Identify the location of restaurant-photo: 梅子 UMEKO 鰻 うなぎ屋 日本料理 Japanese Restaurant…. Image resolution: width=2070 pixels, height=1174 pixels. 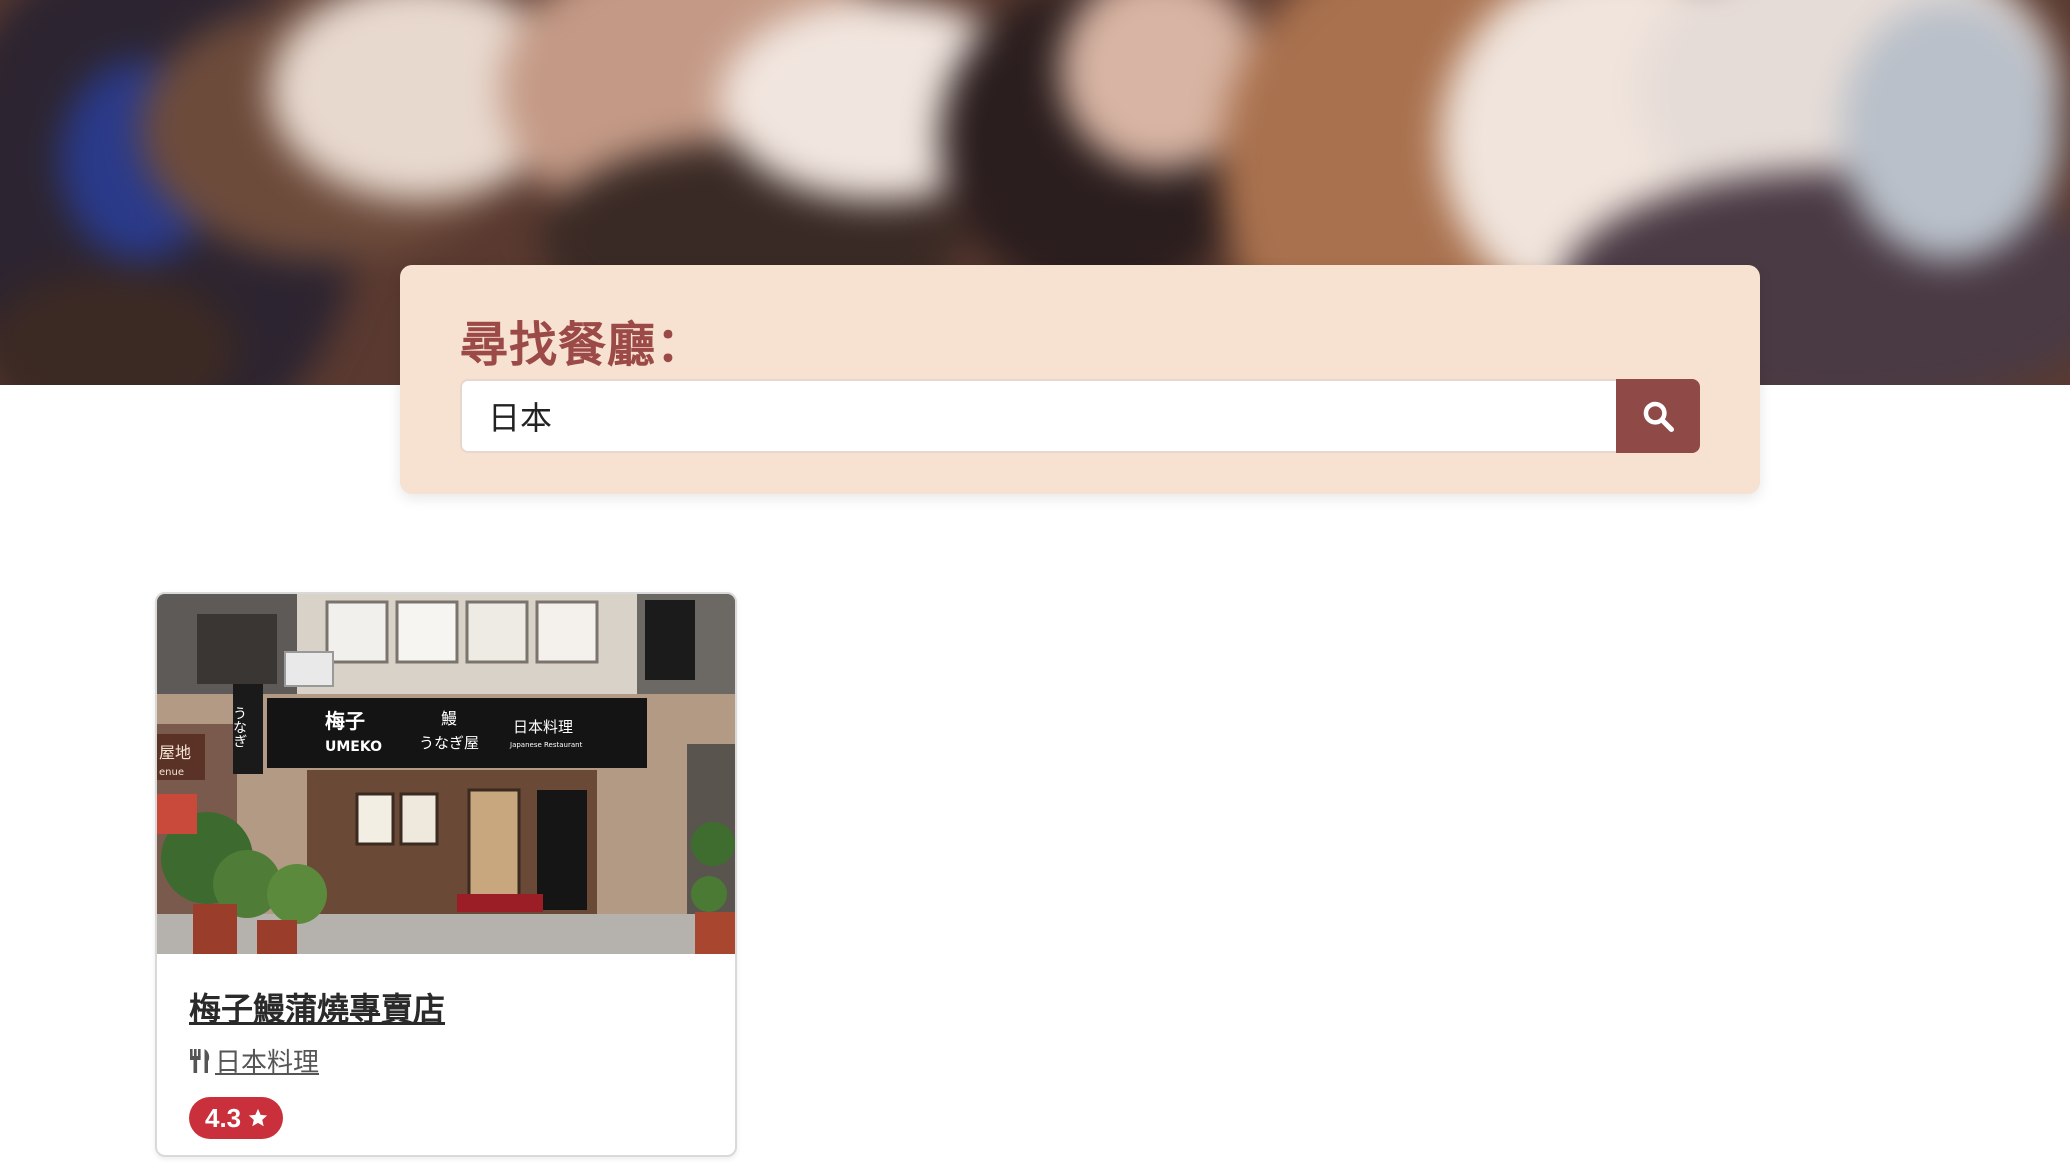
(446, 774).